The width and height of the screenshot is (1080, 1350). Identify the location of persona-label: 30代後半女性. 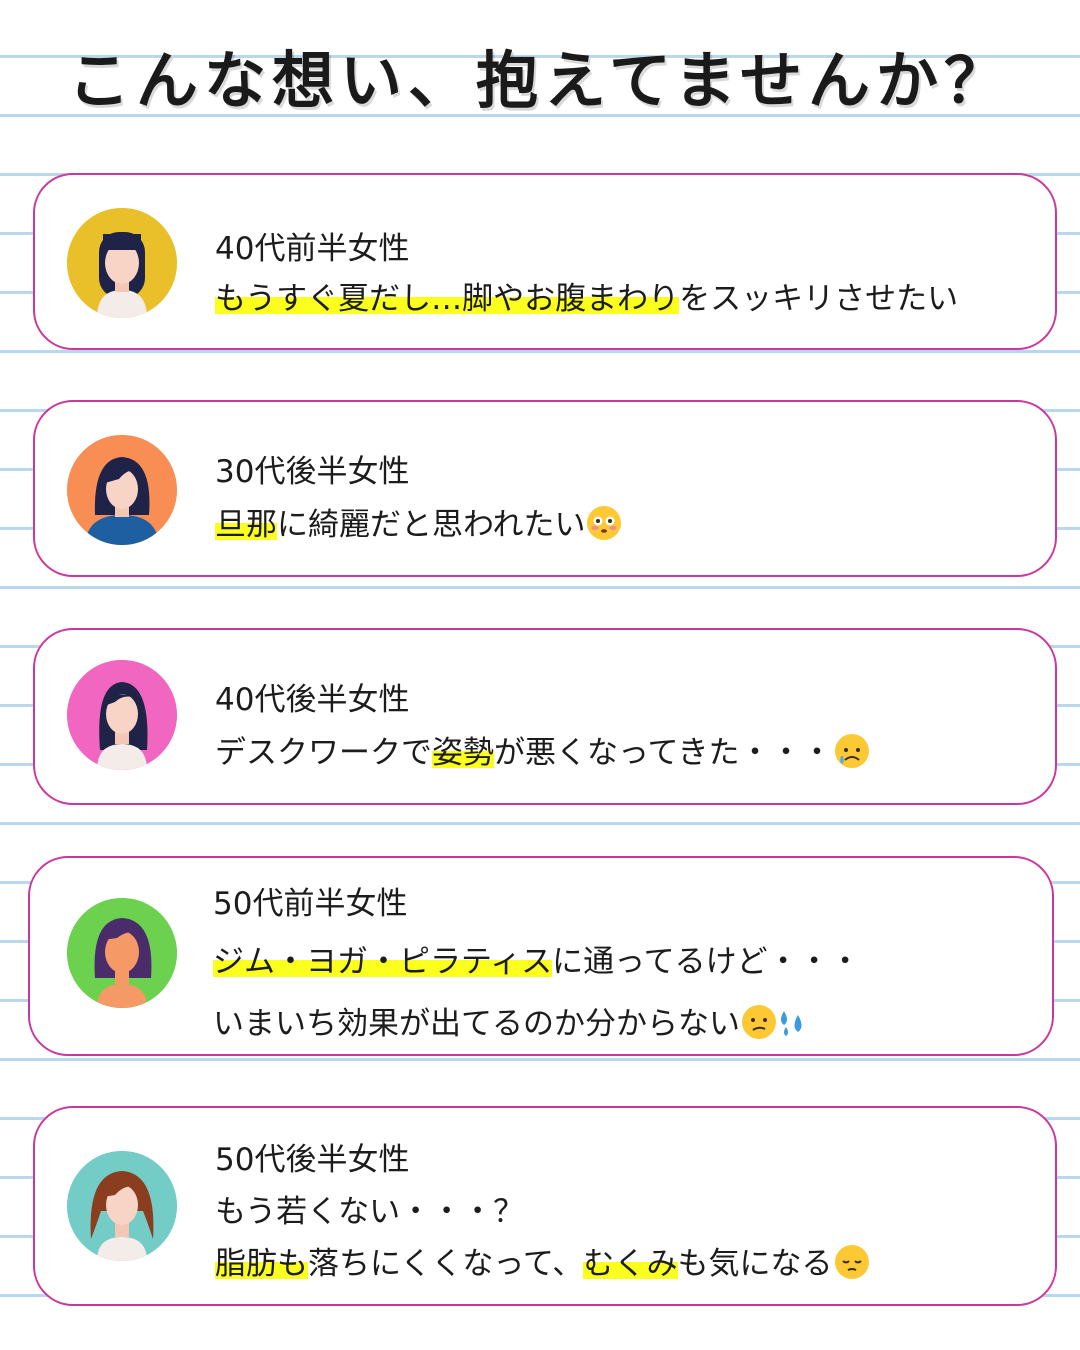
(312, 472).